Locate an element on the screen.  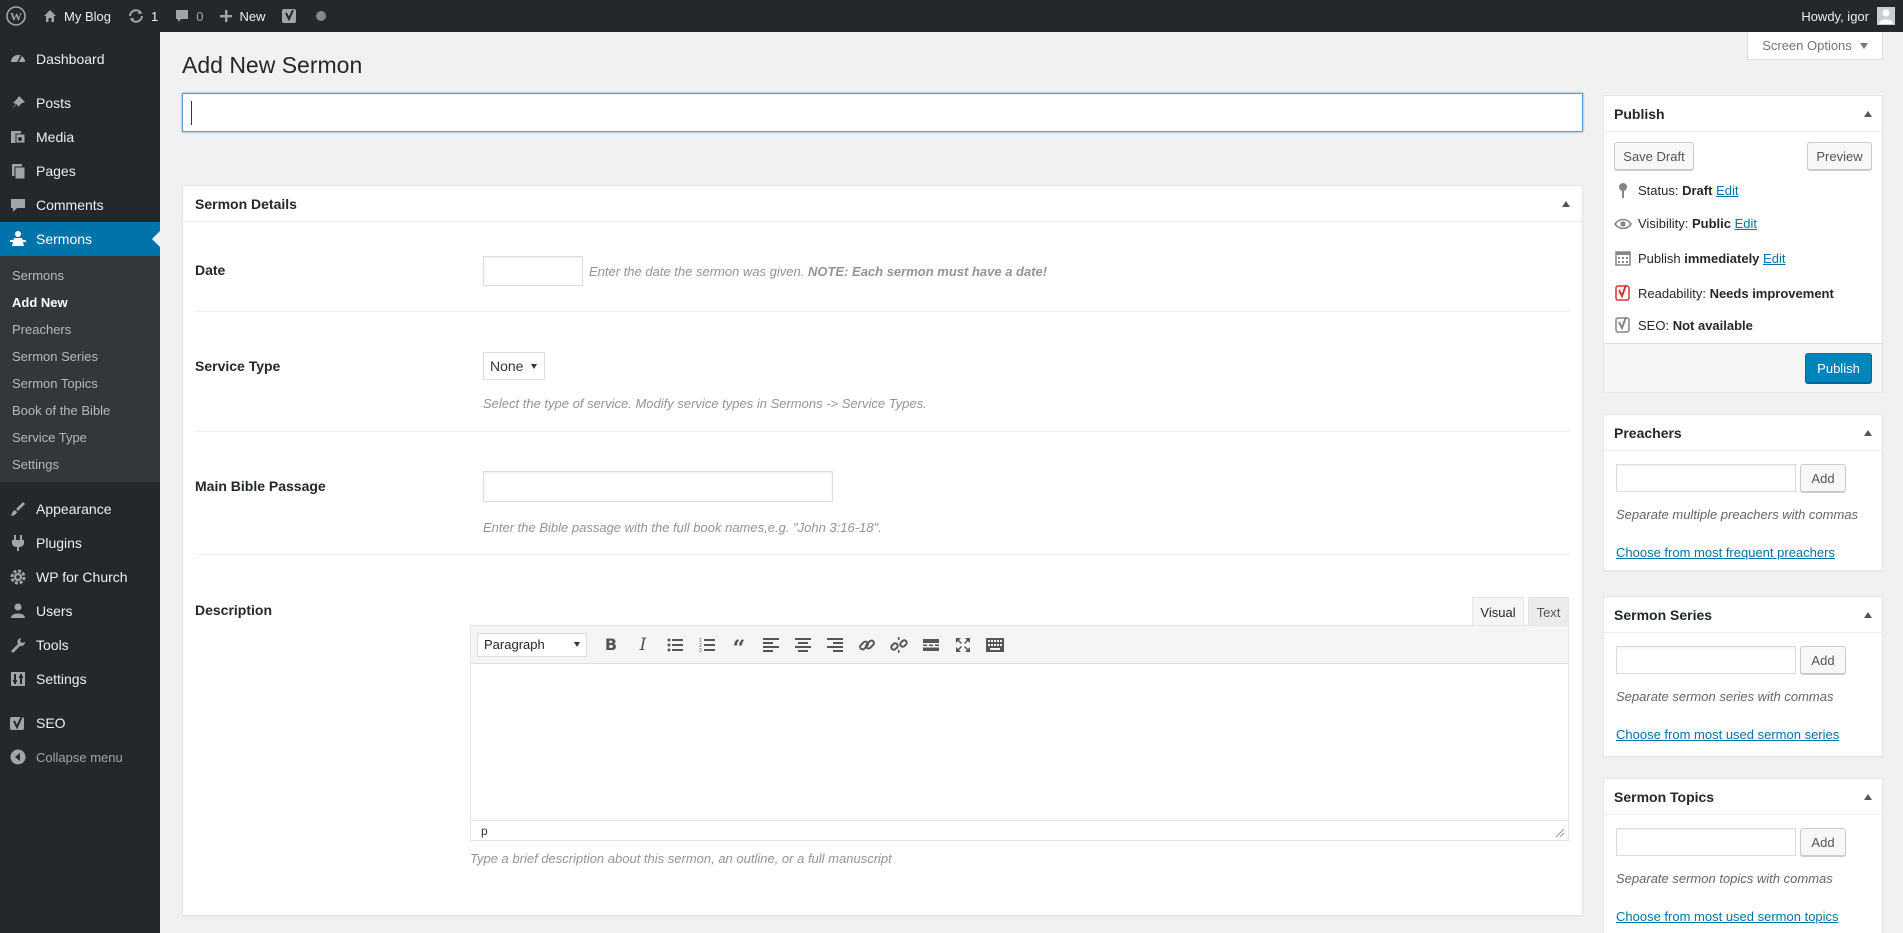
menu-label: Comments is located at coordinates (70, 205).